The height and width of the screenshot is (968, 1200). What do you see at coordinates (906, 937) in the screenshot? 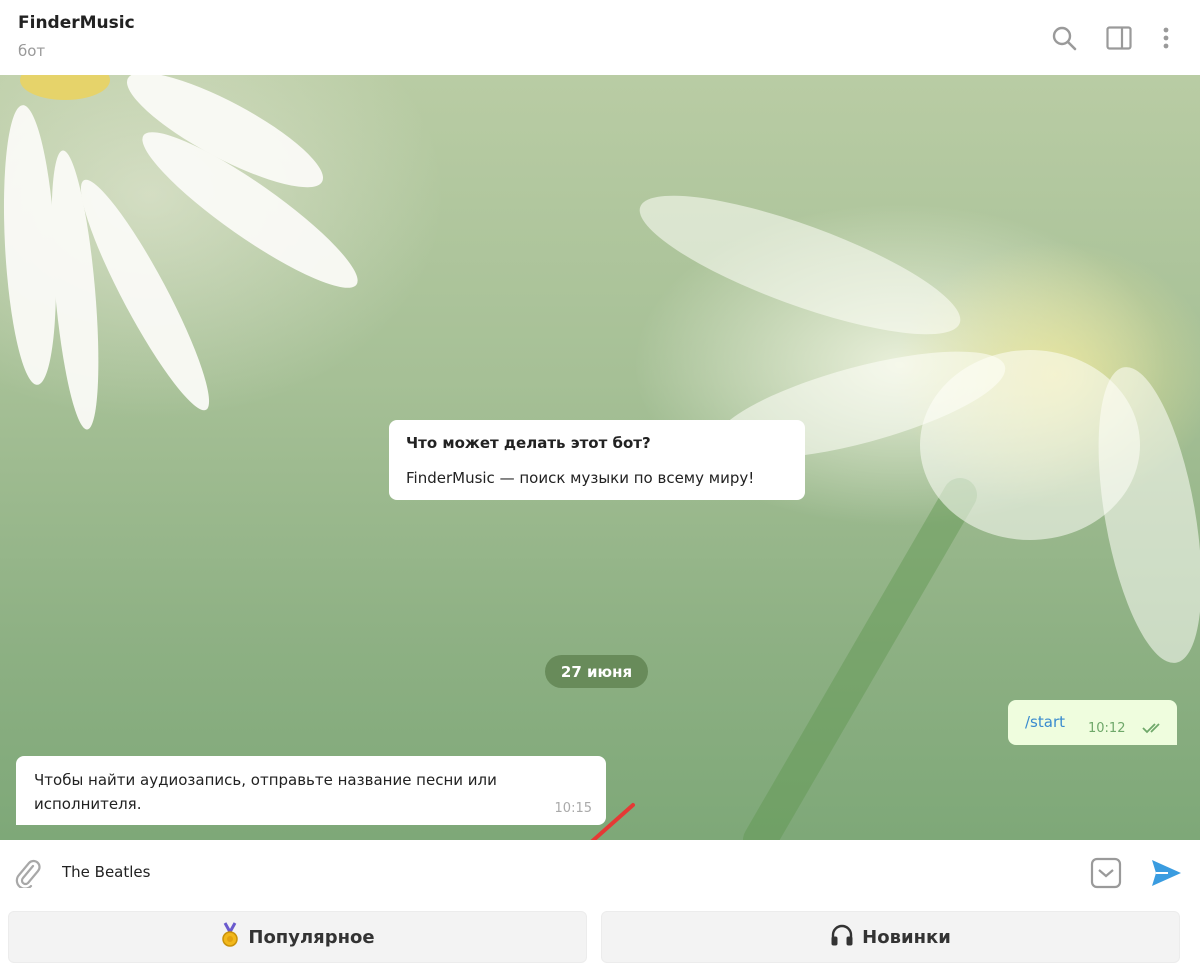
I see `keyboard-button-label: Новинки` at bounding box center [906, 937].